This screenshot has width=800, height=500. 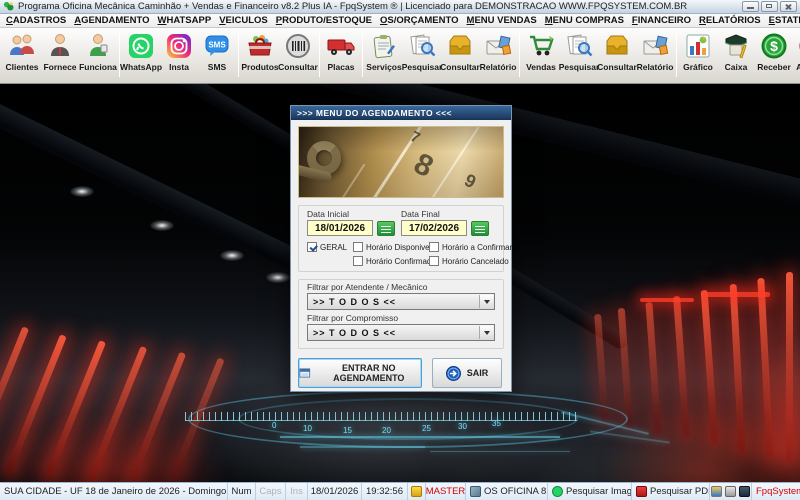 I want to click on status-lock-cell, so click(x=417, y=491).